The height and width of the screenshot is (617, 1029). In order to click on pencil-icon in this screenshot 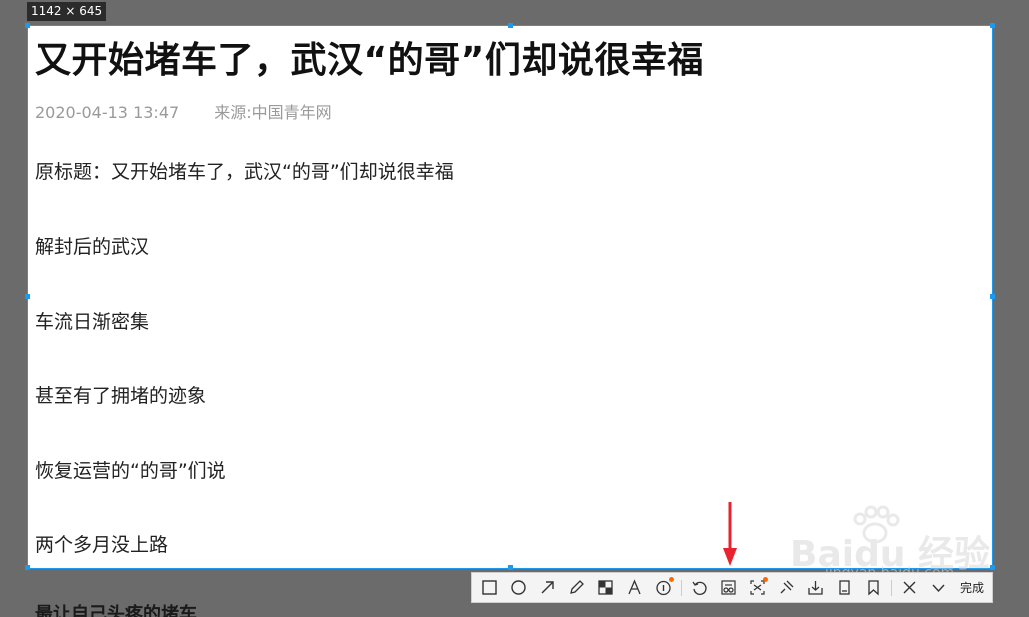, I will do `click(577, 587)`.